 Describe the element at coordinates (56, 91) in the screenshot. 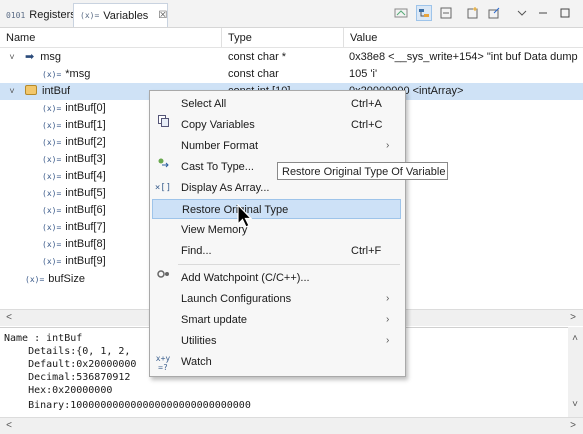

I see `variable-name: intBuf` at that location.